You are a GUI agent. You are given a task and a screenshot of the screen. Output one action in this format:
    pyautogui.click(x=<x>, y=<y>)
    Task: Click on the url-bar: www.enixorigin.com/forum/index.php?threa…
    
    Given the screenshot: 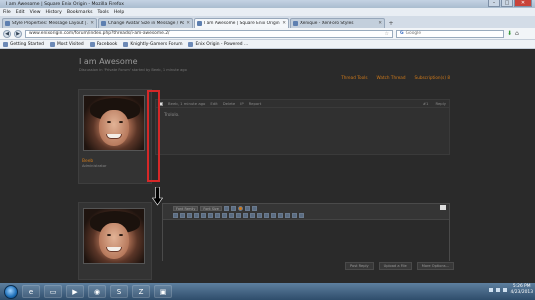 What is the action you would take?
    pyautogui.click(x=209, y=33)
    